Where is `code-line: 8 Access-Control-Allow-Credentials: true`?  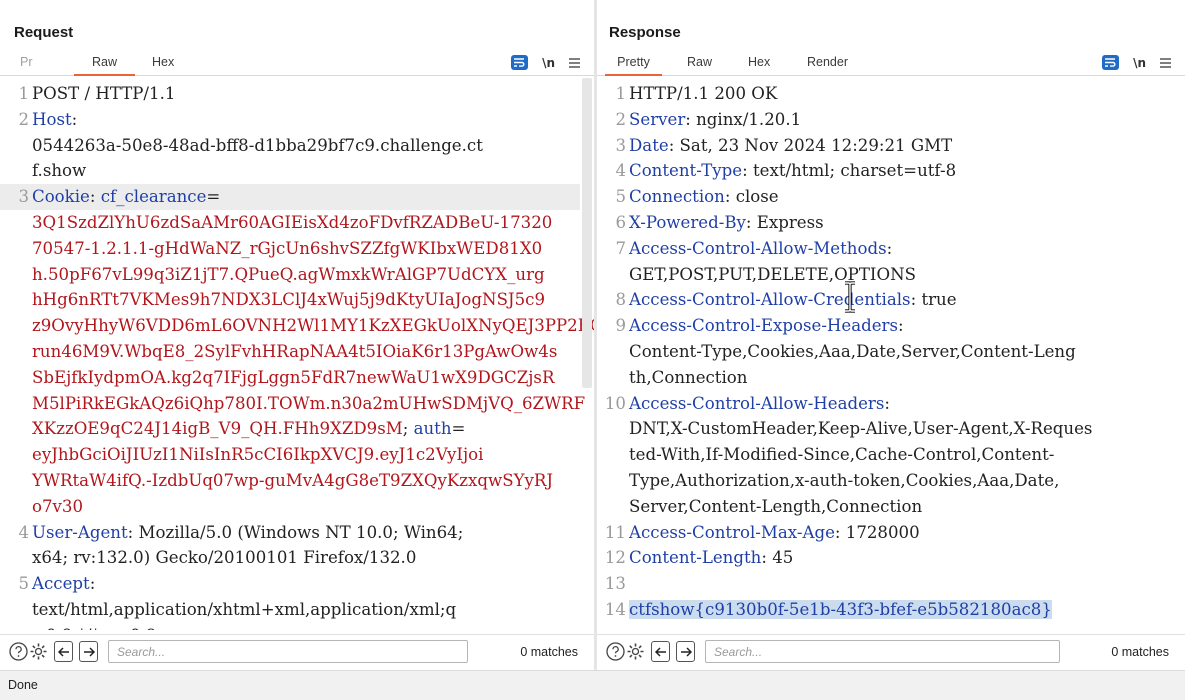 code-line: 8 Access-Control-Allow-Credentials: true is located at coordinates (884, 300).